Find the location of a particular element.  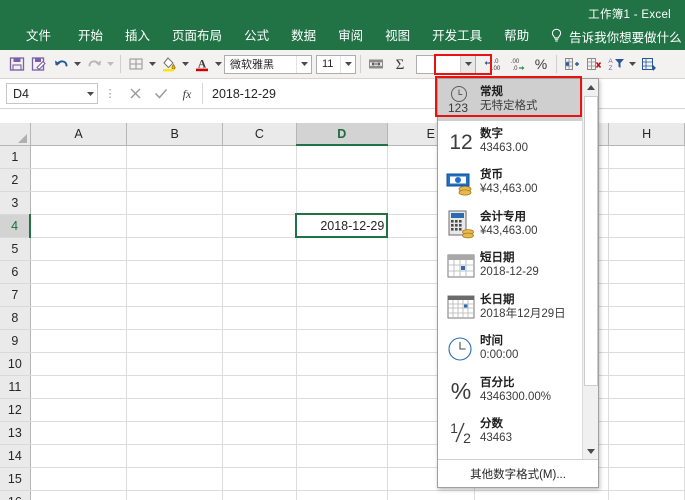

cell-c8 is located at coordinates (259, 318).